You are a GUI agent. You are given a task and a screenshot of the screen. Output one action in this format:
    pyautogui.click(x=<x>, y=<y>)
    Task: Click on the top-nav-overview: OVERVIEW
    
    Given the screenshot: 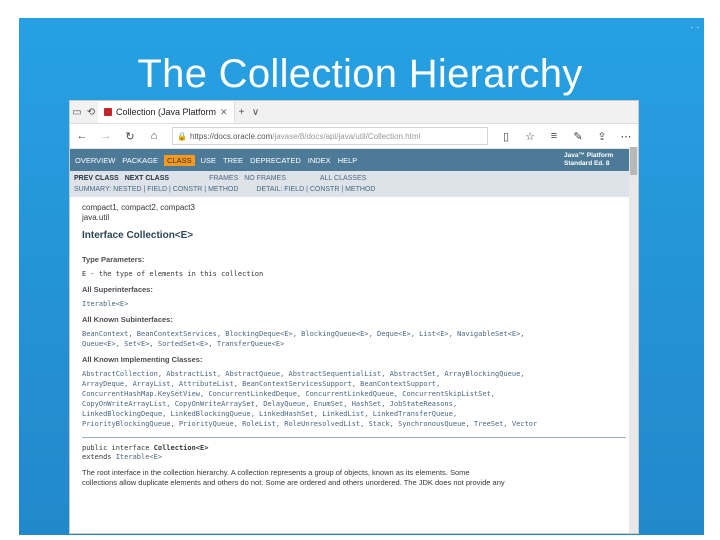 What is the action you would take?
    pyautogui.click(x=95, y=160)
    